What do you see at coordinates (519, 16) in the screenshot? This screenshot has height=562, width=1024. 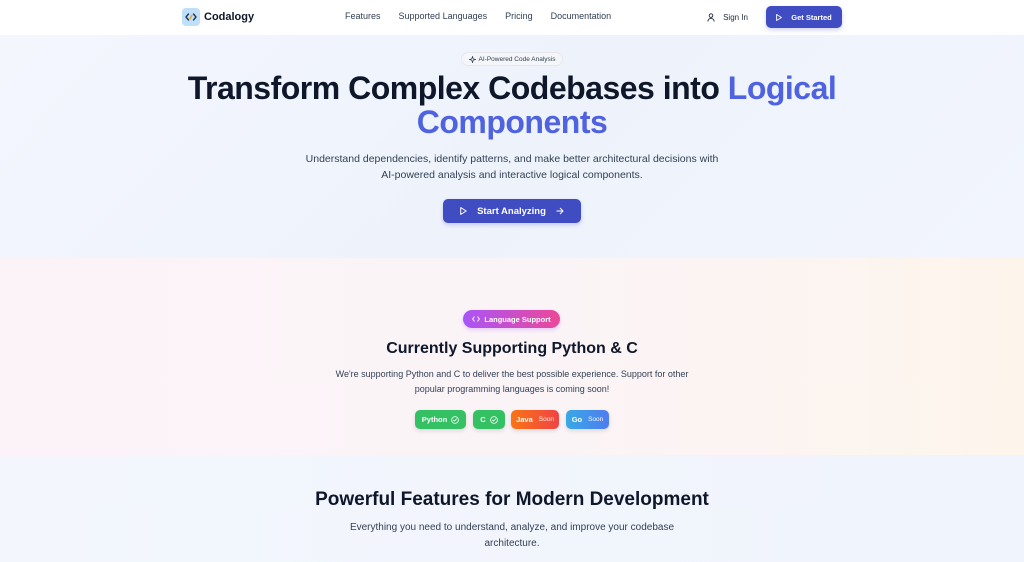 I see `nav-link-pricing: Pricing` at bounding box center [519, 16].